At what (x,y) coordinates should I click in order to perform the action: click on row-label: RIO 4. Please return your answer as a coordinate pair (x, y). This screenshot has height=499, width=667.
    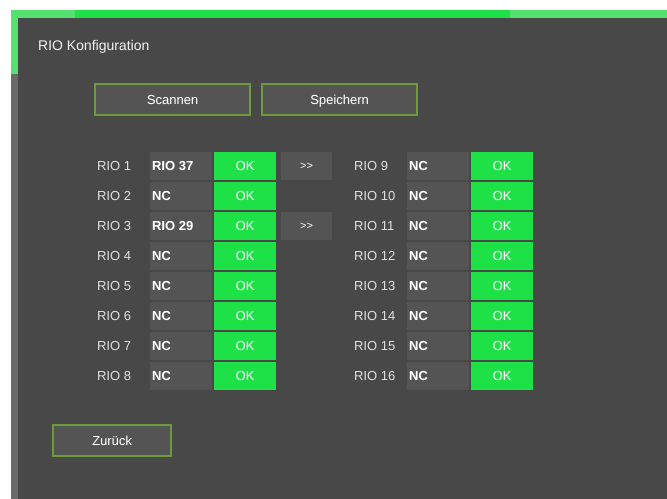
    Looking at the image, I should click on (114, 256).